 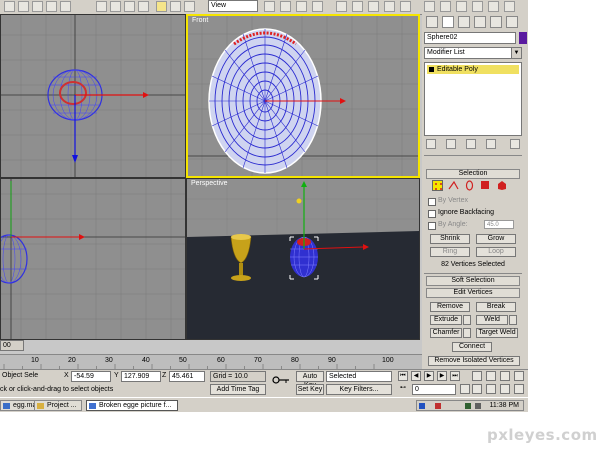 I want to click on pan-icon, so click(x=491, y=389).